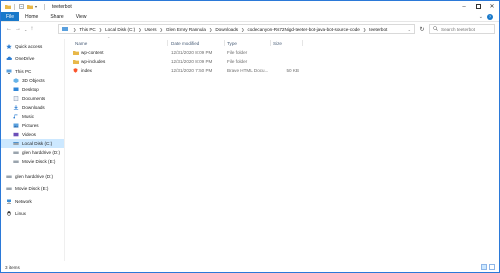 The image size is (500, 273). I want to click on tab-view: View, so click(81, 16).